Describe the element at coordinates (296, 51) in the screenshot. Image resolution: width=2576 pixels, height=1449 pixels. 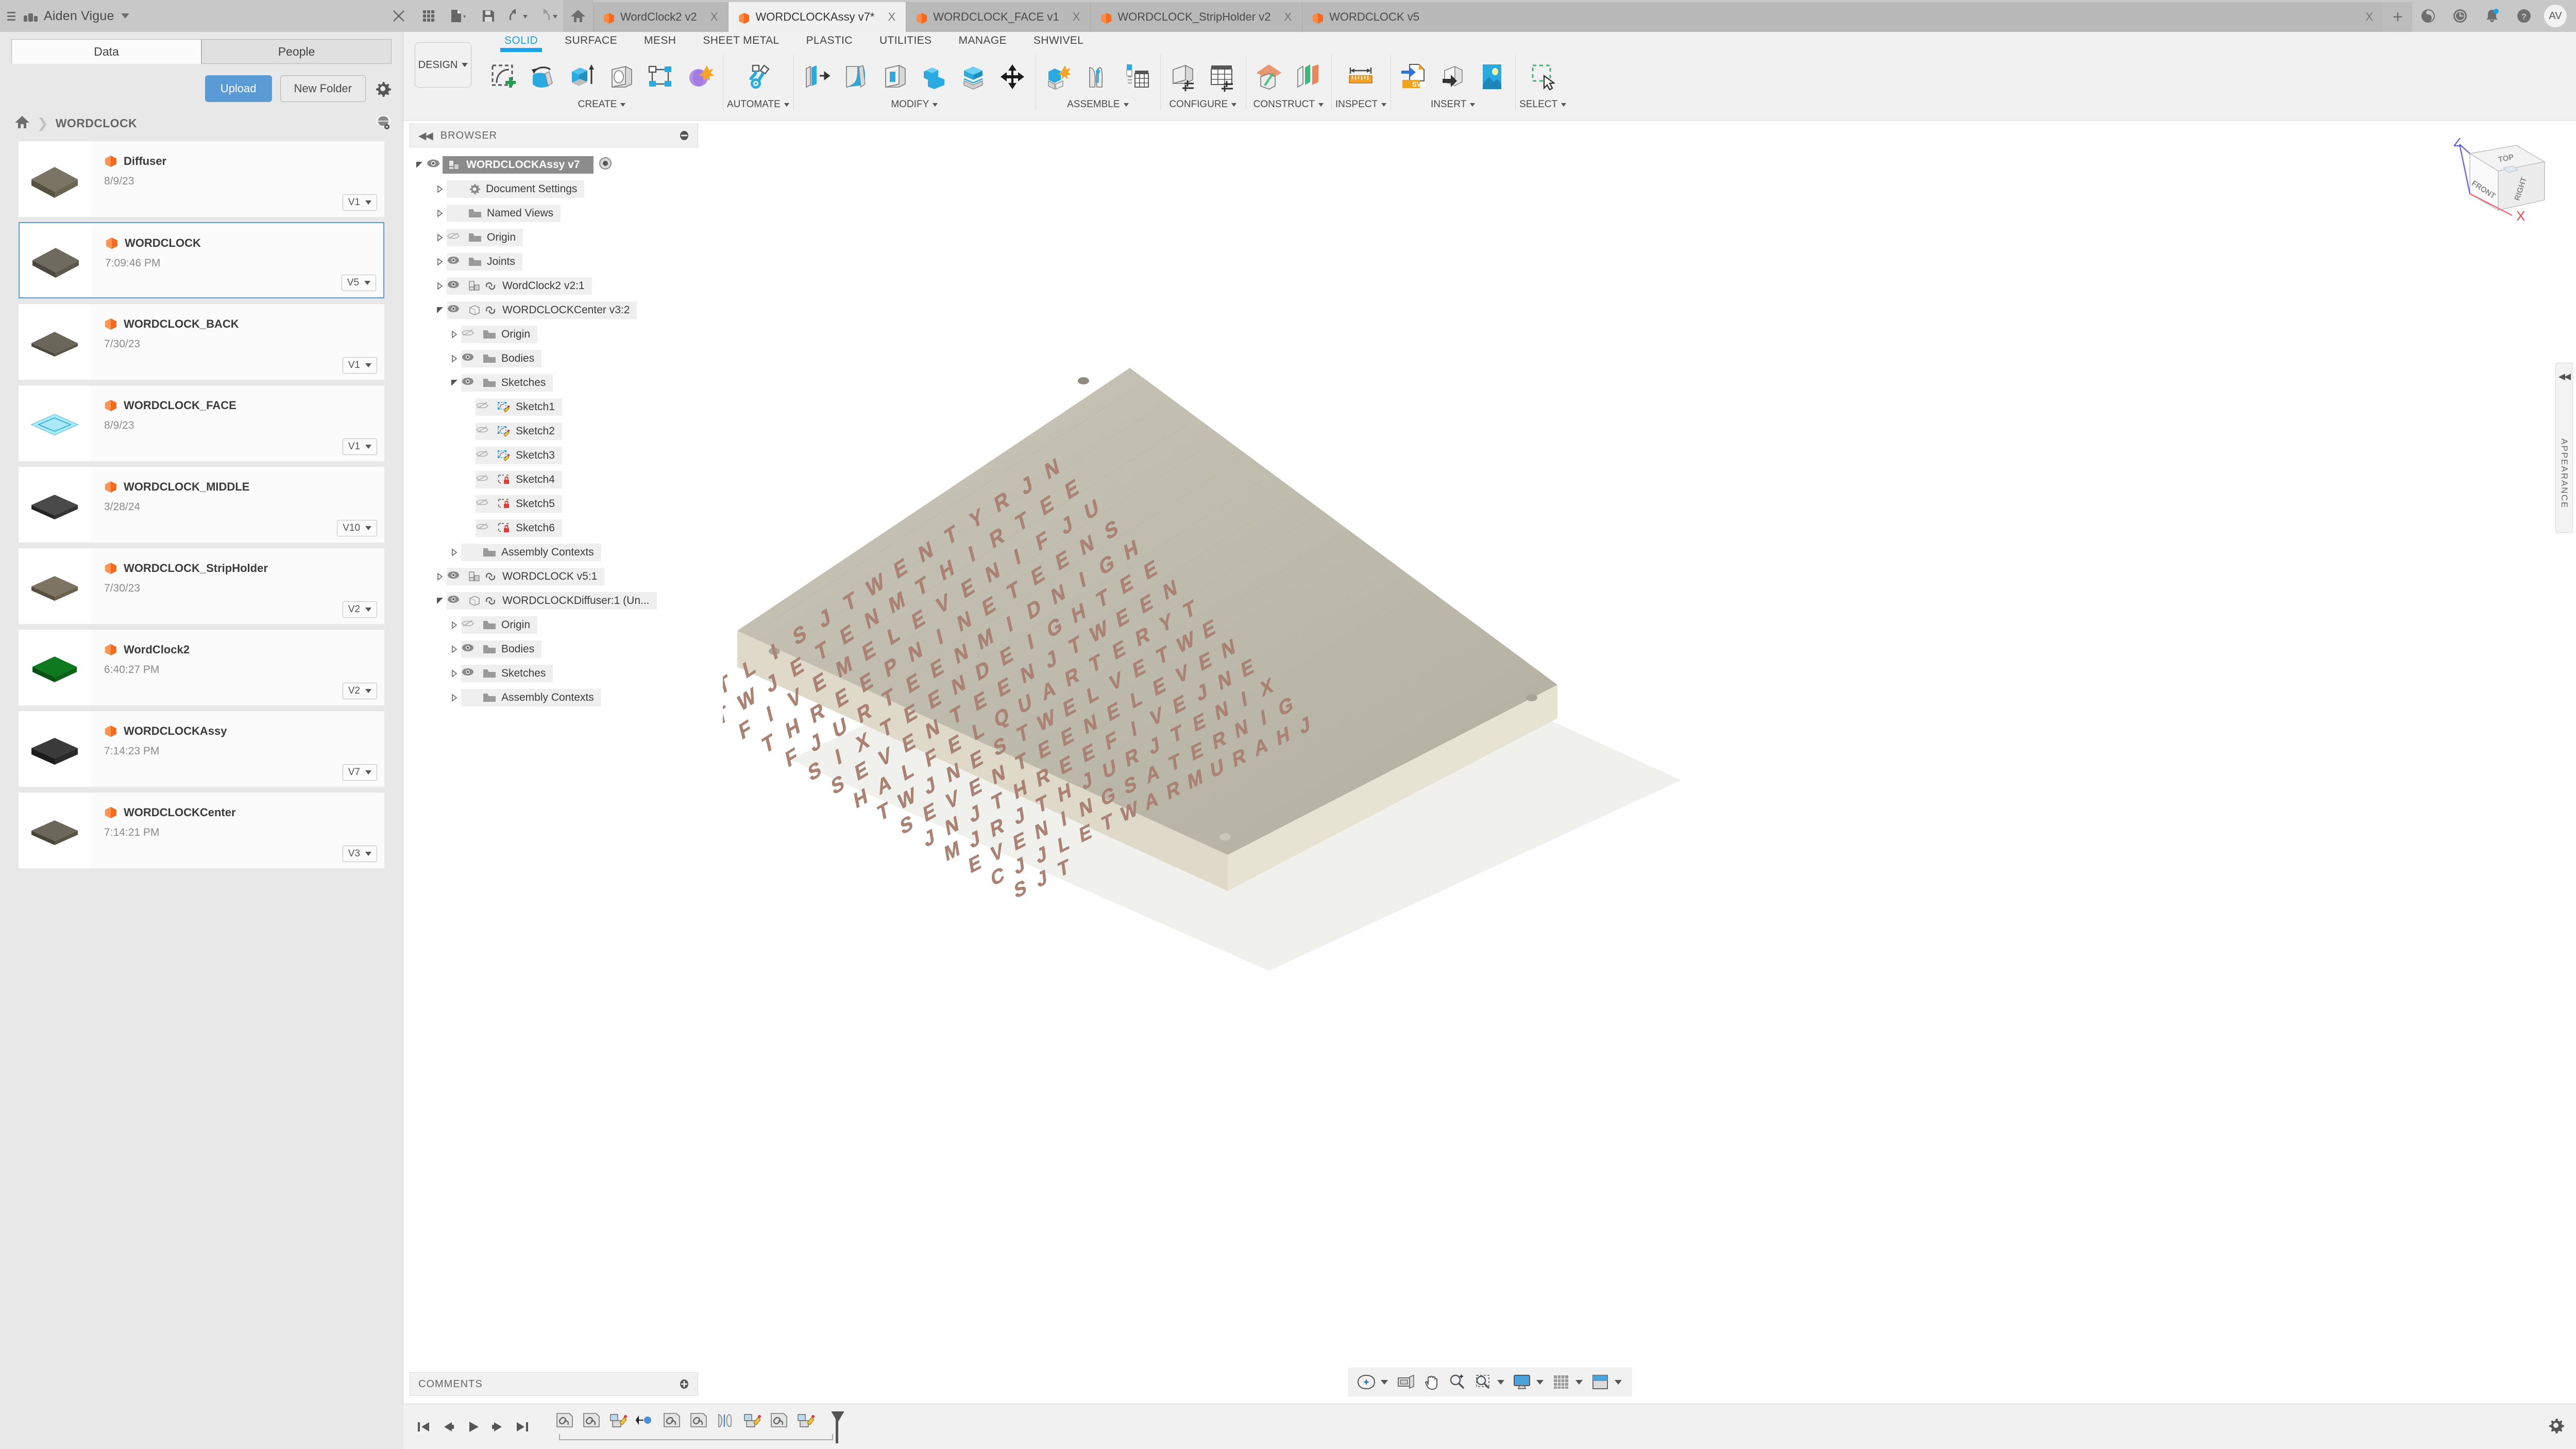
I see `tab-people: People` at that location.